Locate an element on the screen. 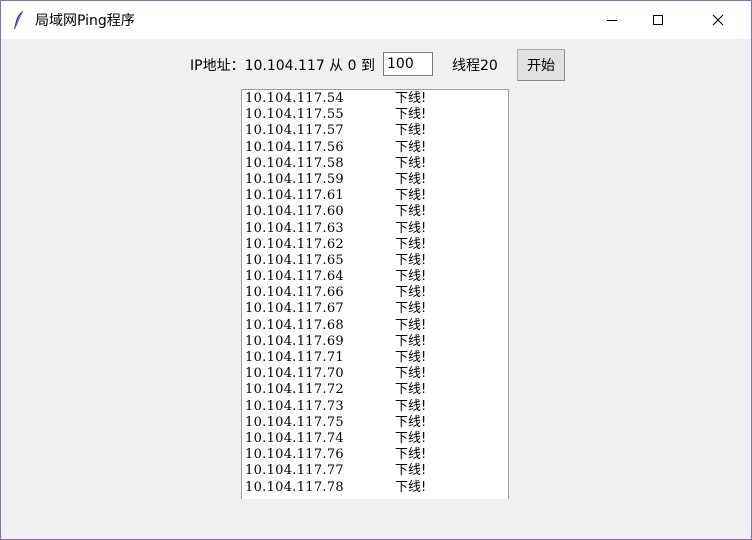 This screenshot has height=540, width=752. list-item: 10.104.117.74 下线! is located at coordinates (376, 439).